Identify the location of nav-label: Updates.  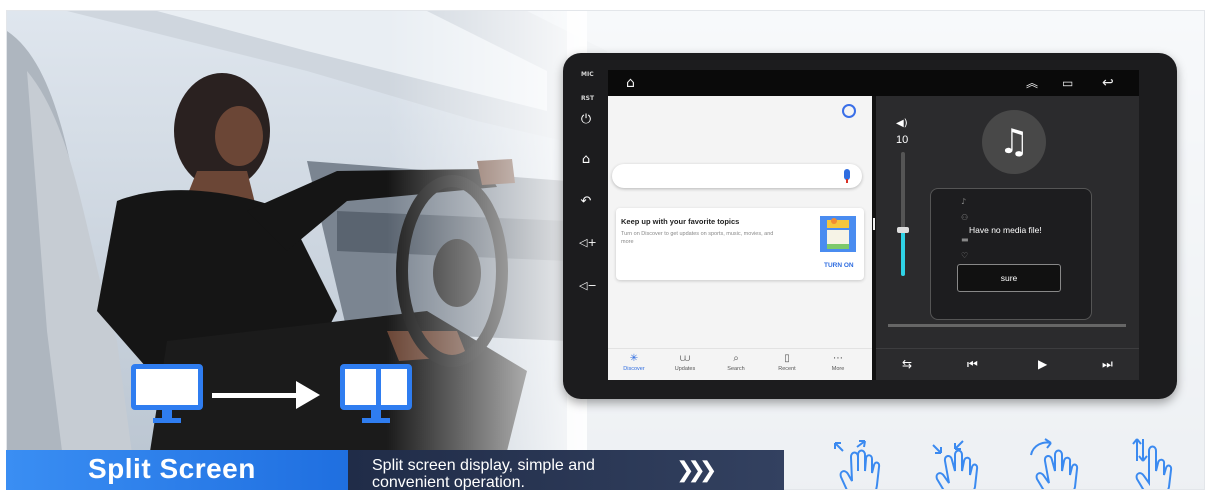
(685, 369).